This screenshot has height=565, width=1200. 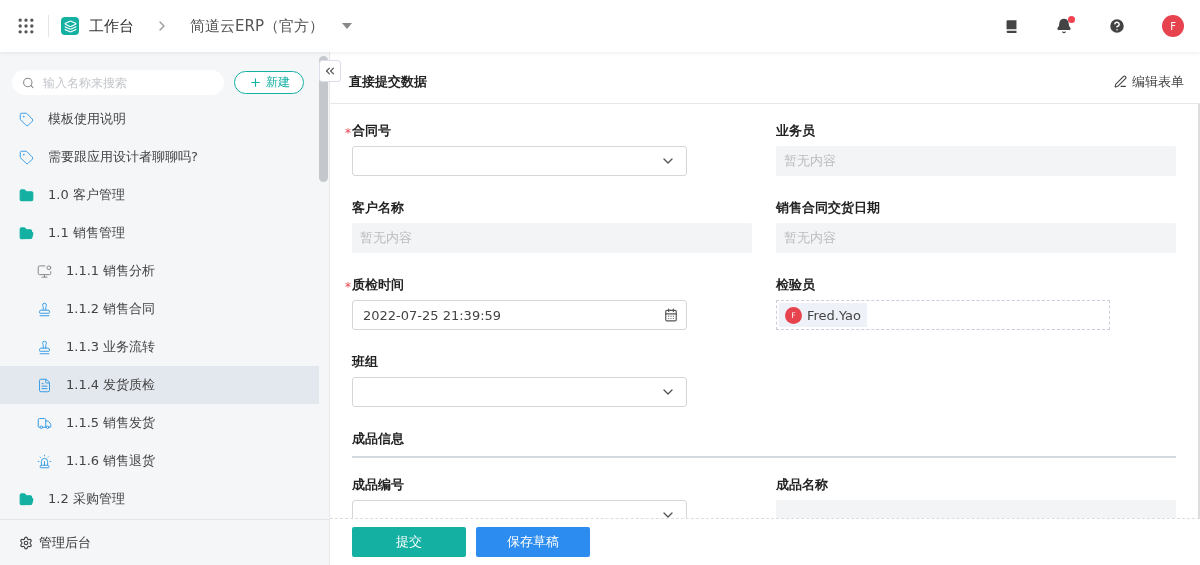 I want to click on nav-item: 模板使用说明, so click(x=159, y=119).